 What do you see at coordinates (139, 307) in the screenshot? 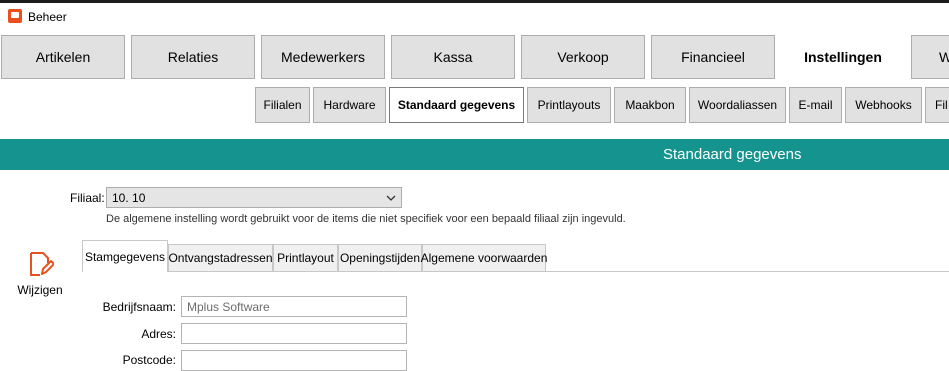
I see `company-name-label: Bedrijfsnaam:` at bounding box center [139, 307].